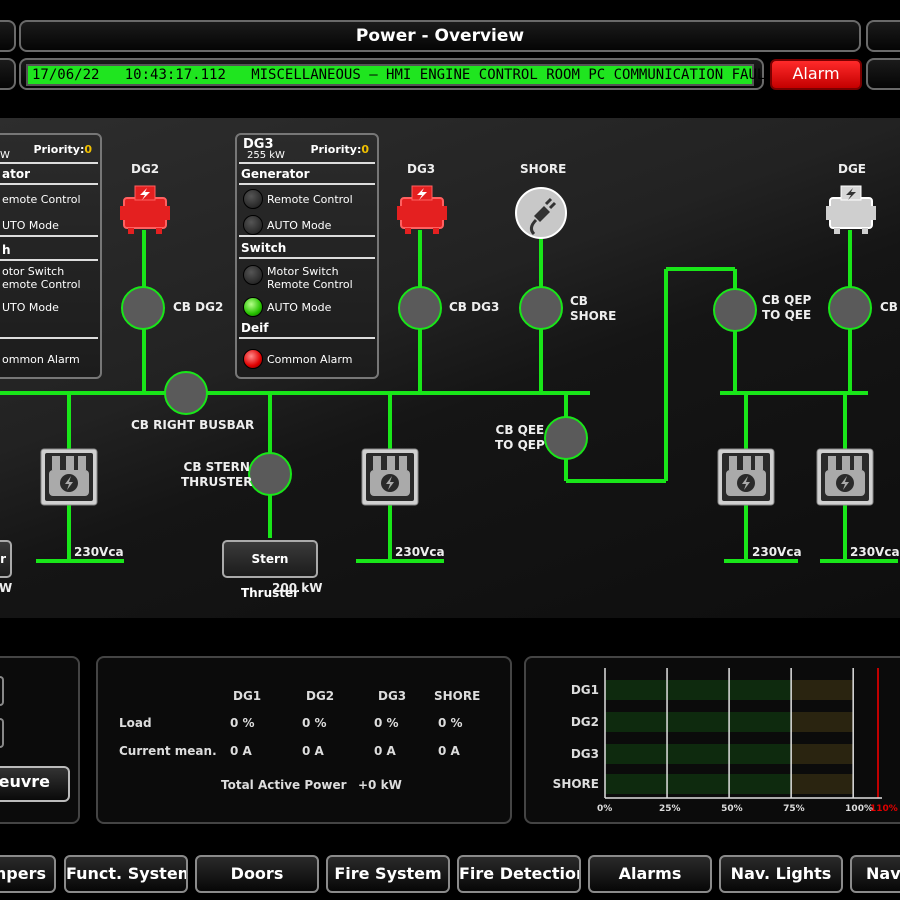 The width and height of the screenshot is (900, 900). Describe the element at coordinates (336, 149) in the screenshot. I see `dg3-priority-label: Priority:` at that location.